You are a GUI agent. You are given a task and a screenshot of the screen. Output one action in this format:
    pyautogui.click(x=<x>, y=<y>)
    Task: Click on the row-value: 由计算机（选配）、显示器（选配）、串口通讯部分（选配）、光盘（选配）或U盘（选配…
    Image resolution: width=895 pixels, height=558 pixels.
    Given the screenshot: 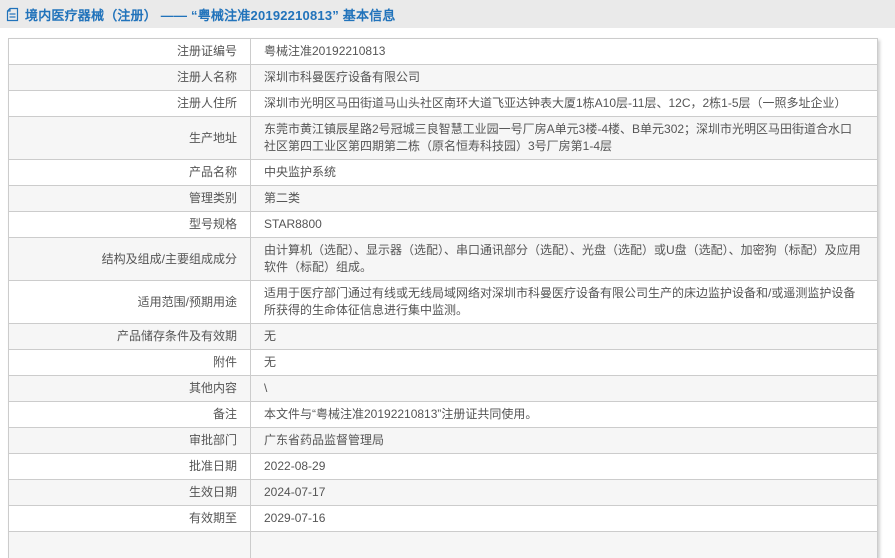 What is the action you would take?
    pyautogui.click(x=564, y=259)
    